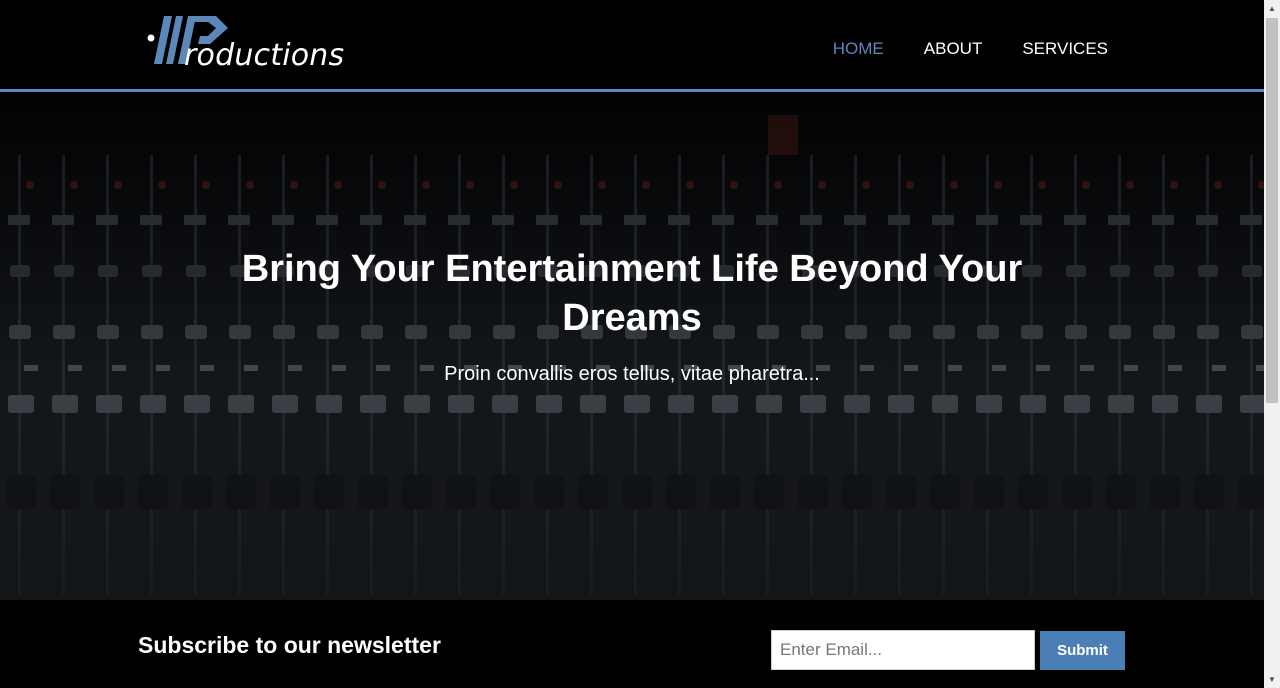 The height and width of the screenshot is (688, 1280). What do you see at coordinates (1272, 8) in the screenshot?
I see `scroll-up-arrow-icon: ▲` at bounding box center [1272, 8].